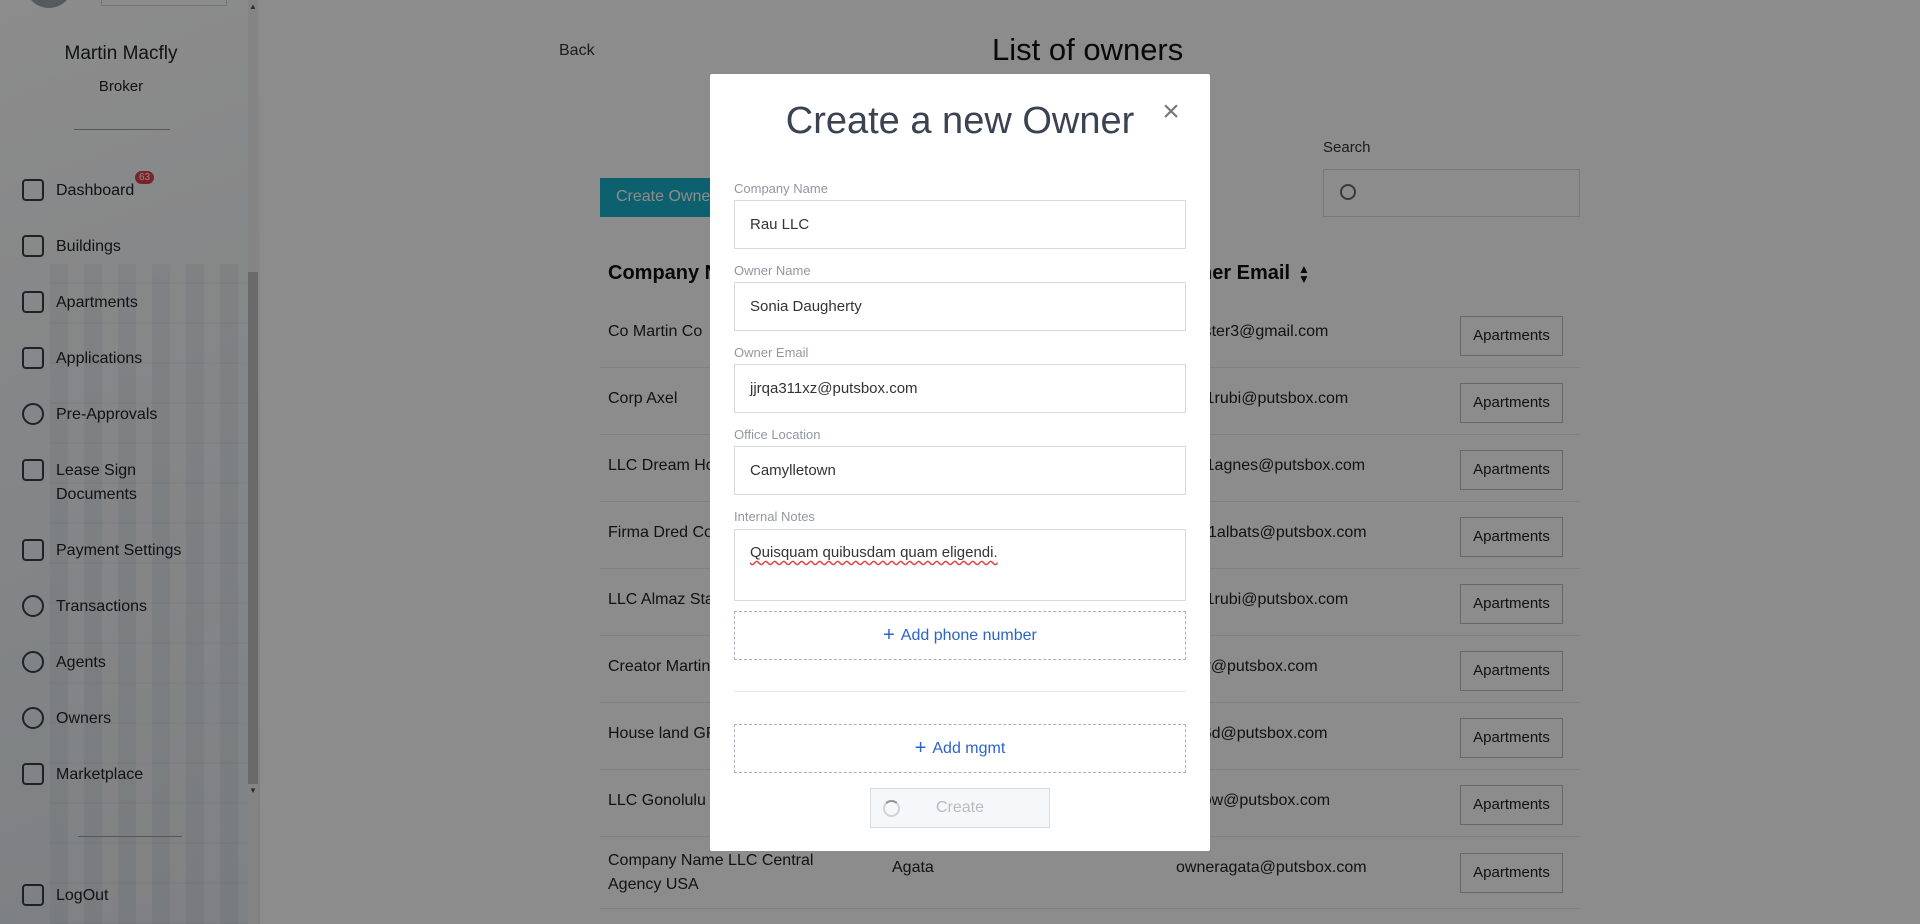 Image resolution: width=1920 pixels, height=924 pixels. Describe the element at coordinates (960, 306) in the screenshot. I see `owner-name-field: Sonia Daugherty` at that location.